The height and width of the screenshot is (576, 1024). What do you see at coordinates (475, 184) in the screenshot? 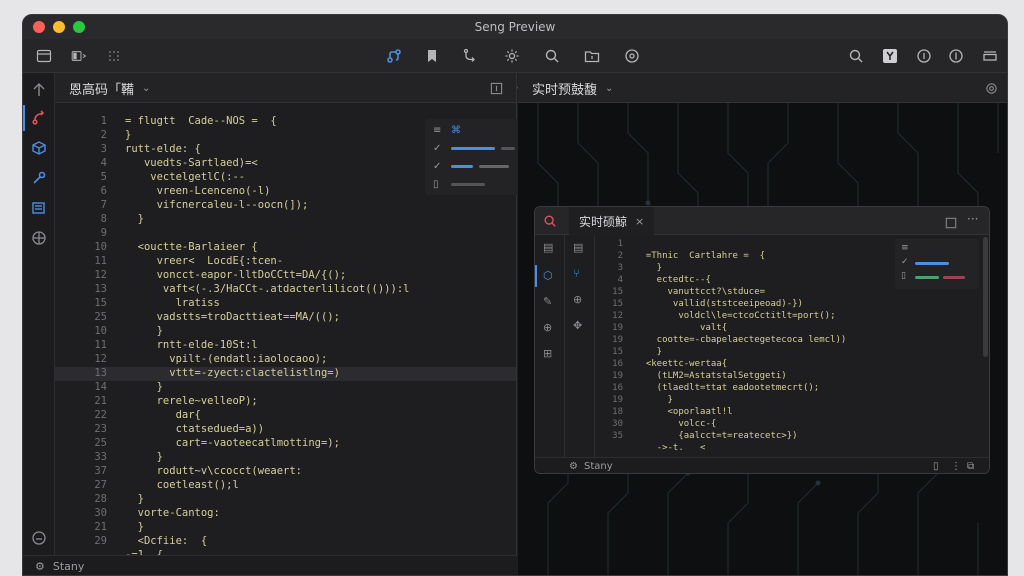
I see `outline-row: ▯` at bounding box center [475, 184].